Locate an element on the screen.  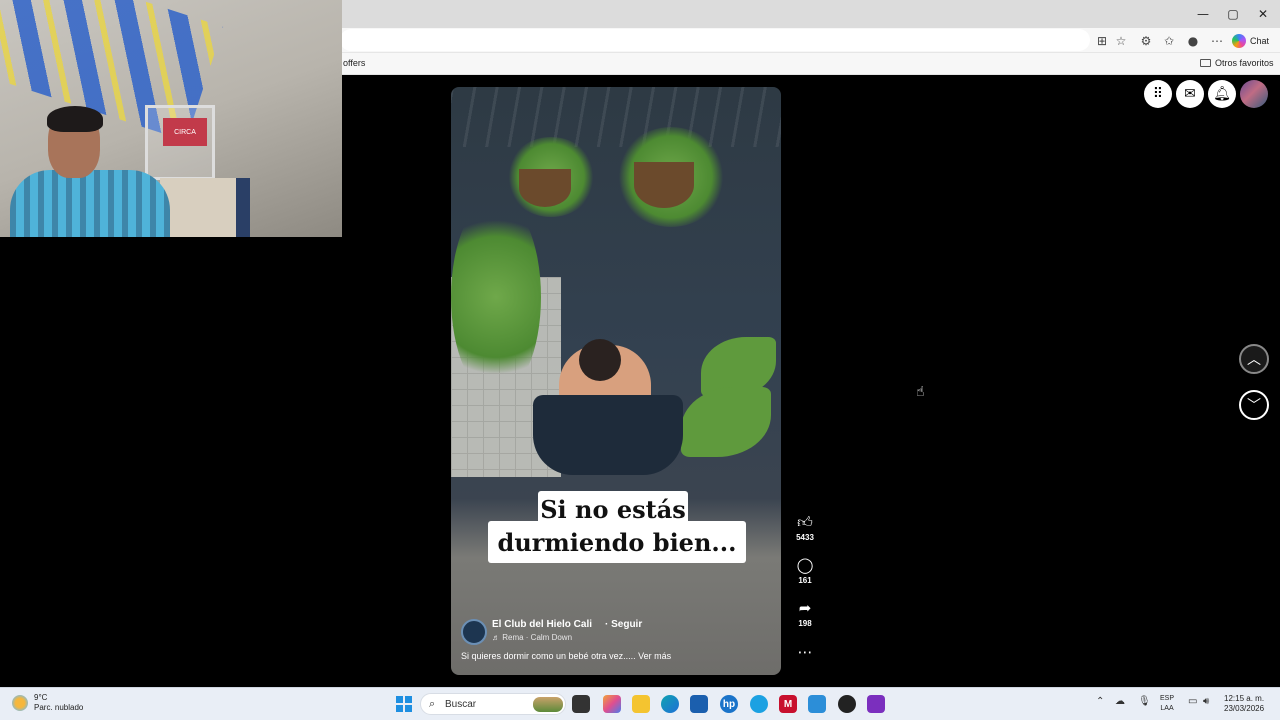
tray-chevron-up-icon: ⌃ is located at coordinates (1100, 701).